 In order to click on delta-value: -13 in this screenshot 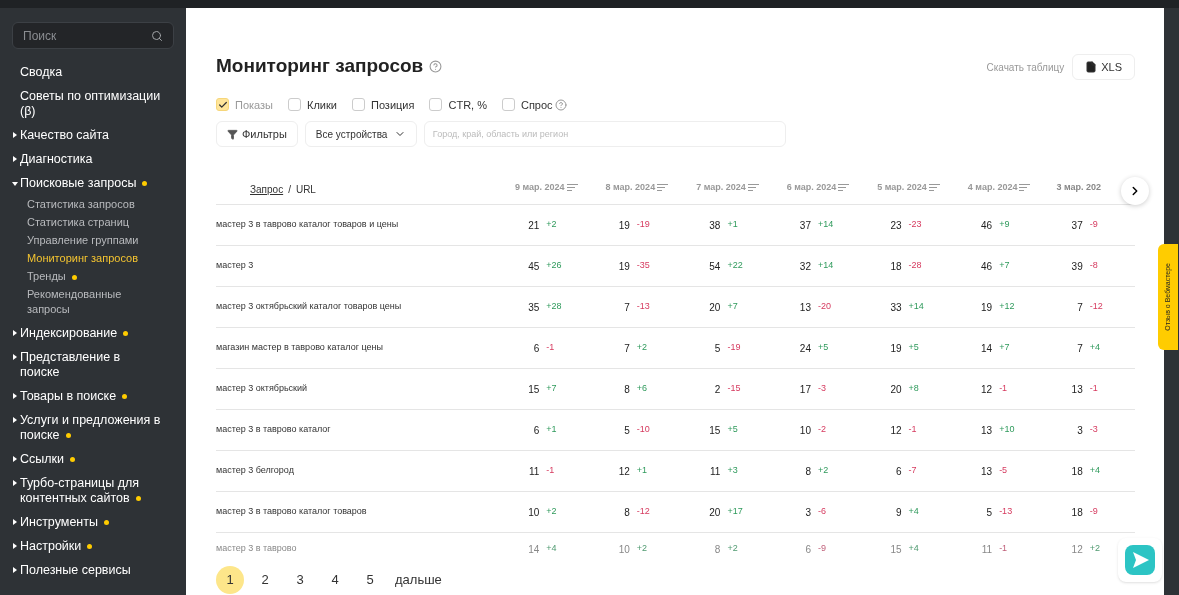, I will do `click(1006, 512)`.